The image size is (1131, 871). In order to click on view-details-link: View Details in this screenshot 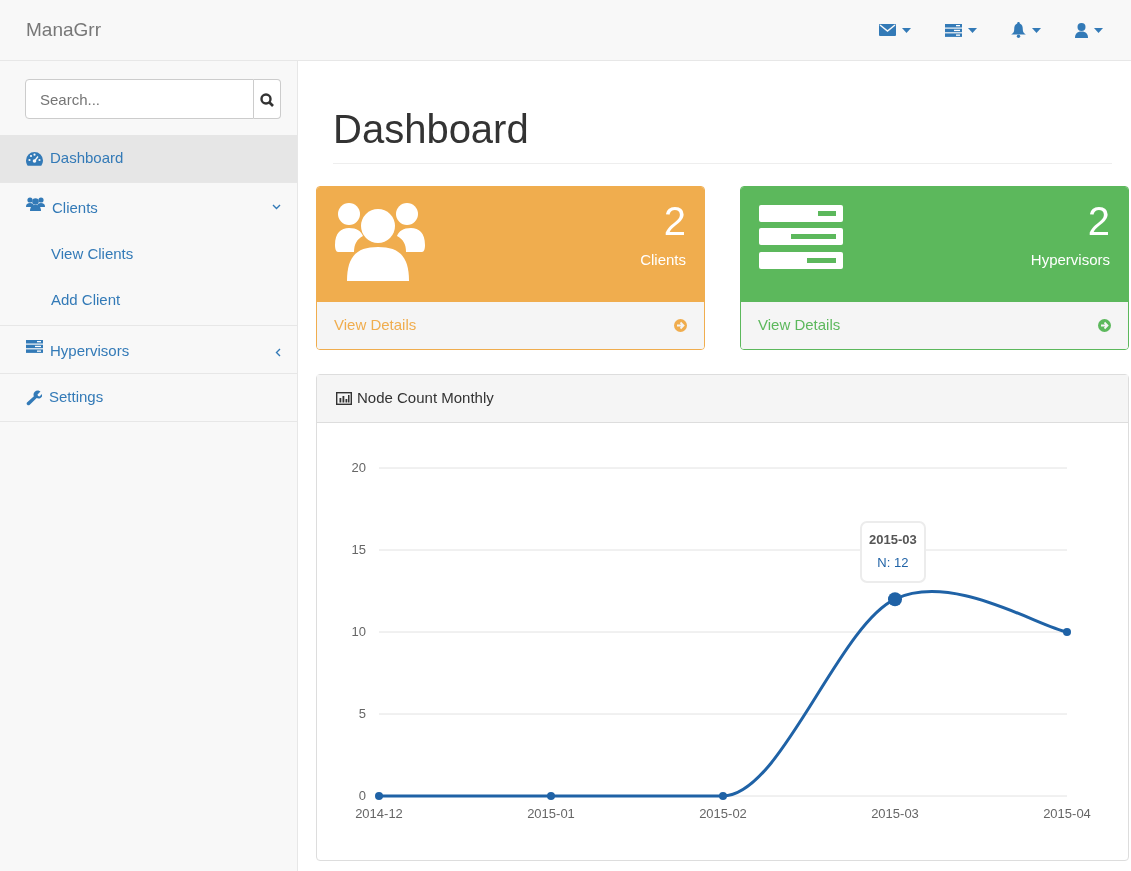, I will do `click(934, 325)`.